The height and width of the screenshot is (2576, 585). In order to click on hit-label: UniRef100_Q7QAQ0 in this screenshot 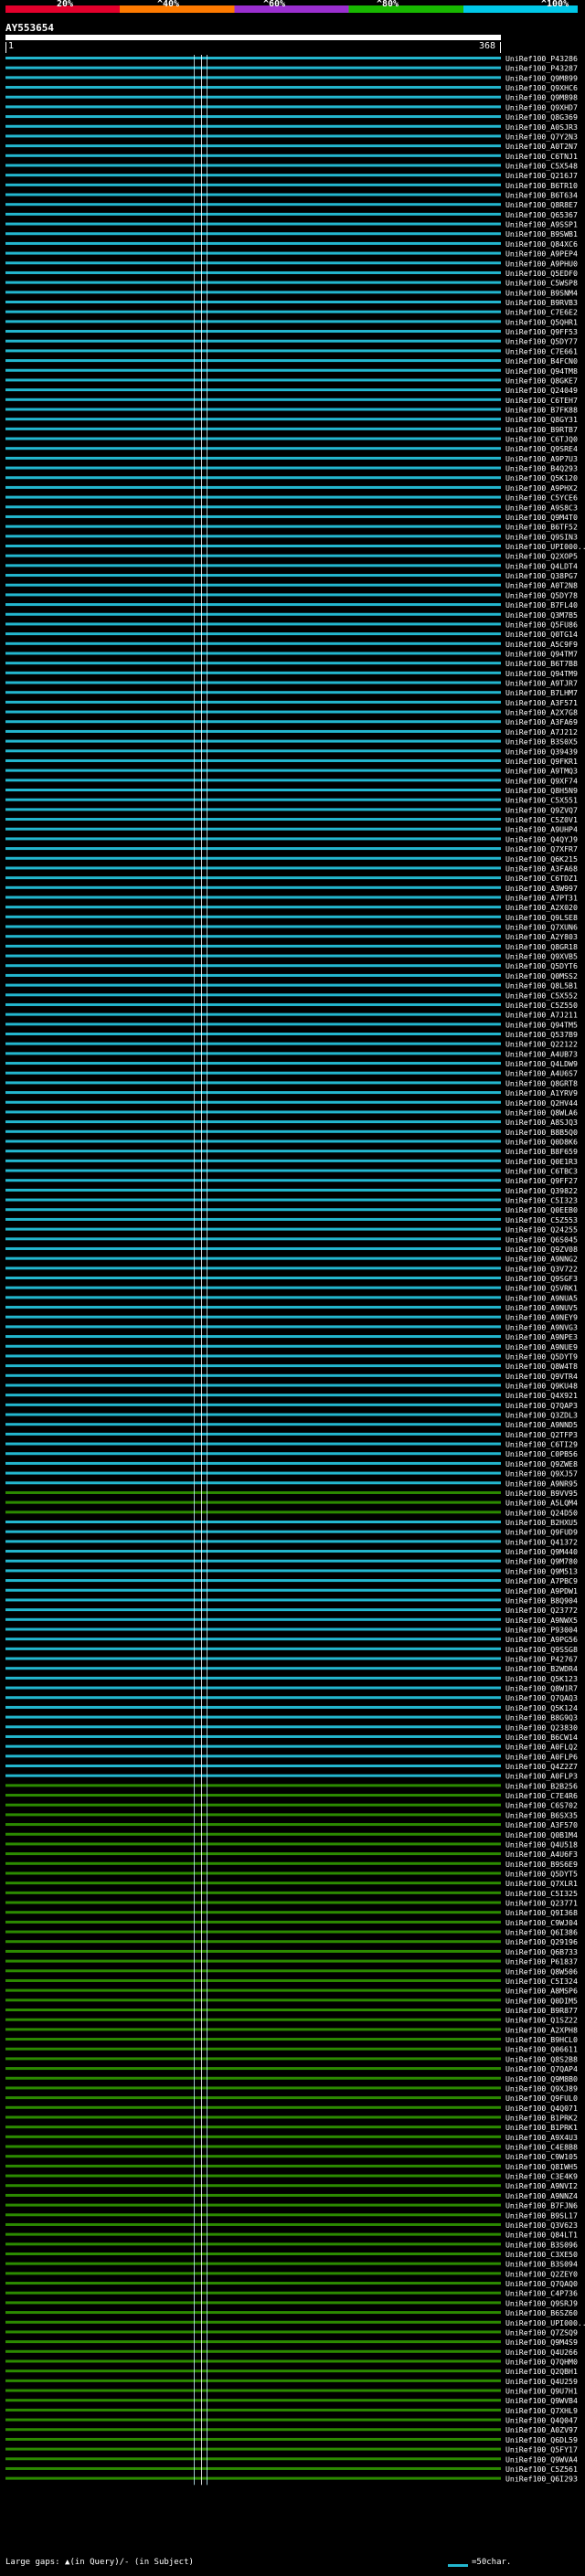, I will do `click(541, 2283)`.